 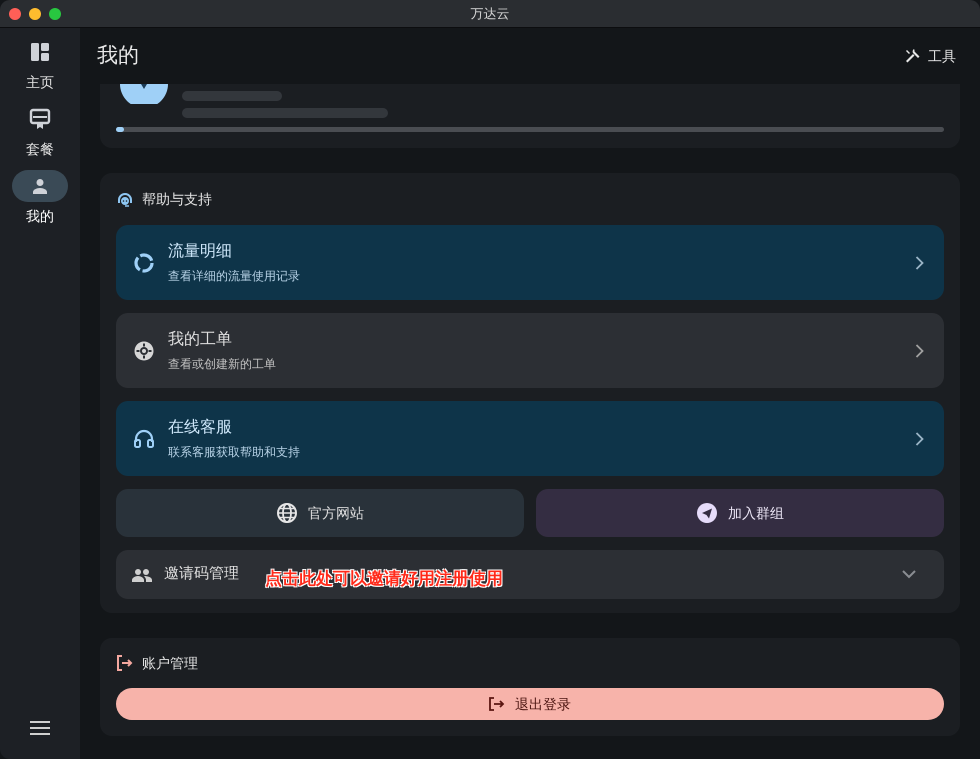 I want to click on link-button: 加入群组, so click(x=740, y=513).